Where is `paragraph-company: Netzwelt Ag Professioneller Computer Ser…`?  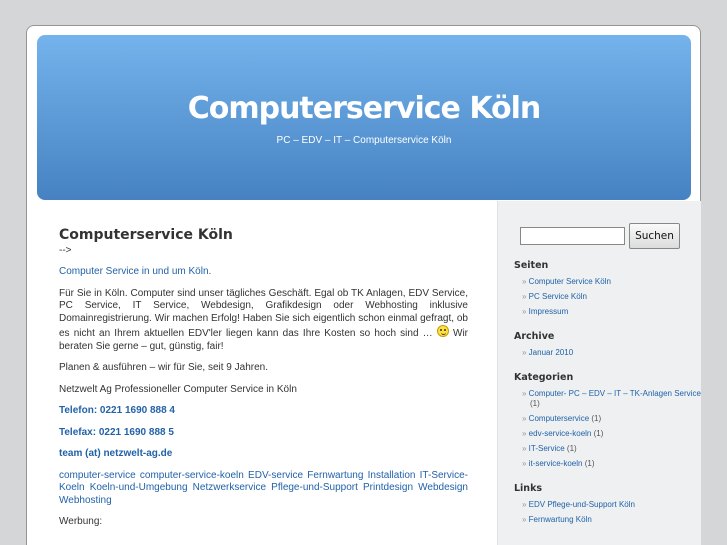
paragraph-company: Netzwelt Ag Professioneller Computer Ser… is located at coordinates (178, 389).